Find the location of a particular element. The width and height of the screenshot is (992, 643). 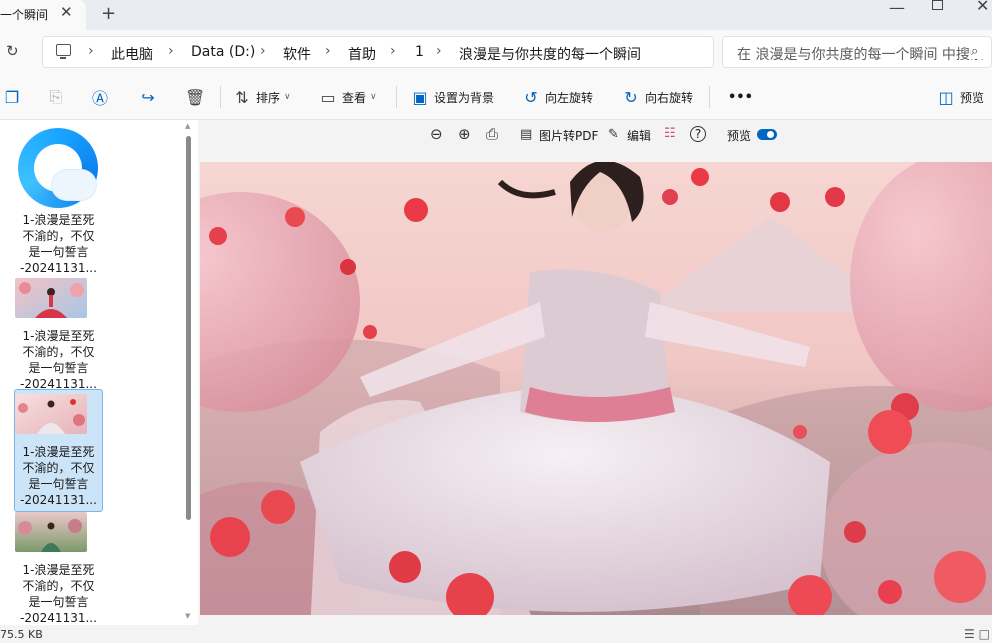

rotate-left-icon: ↺ is located at coordinates (531, 97).